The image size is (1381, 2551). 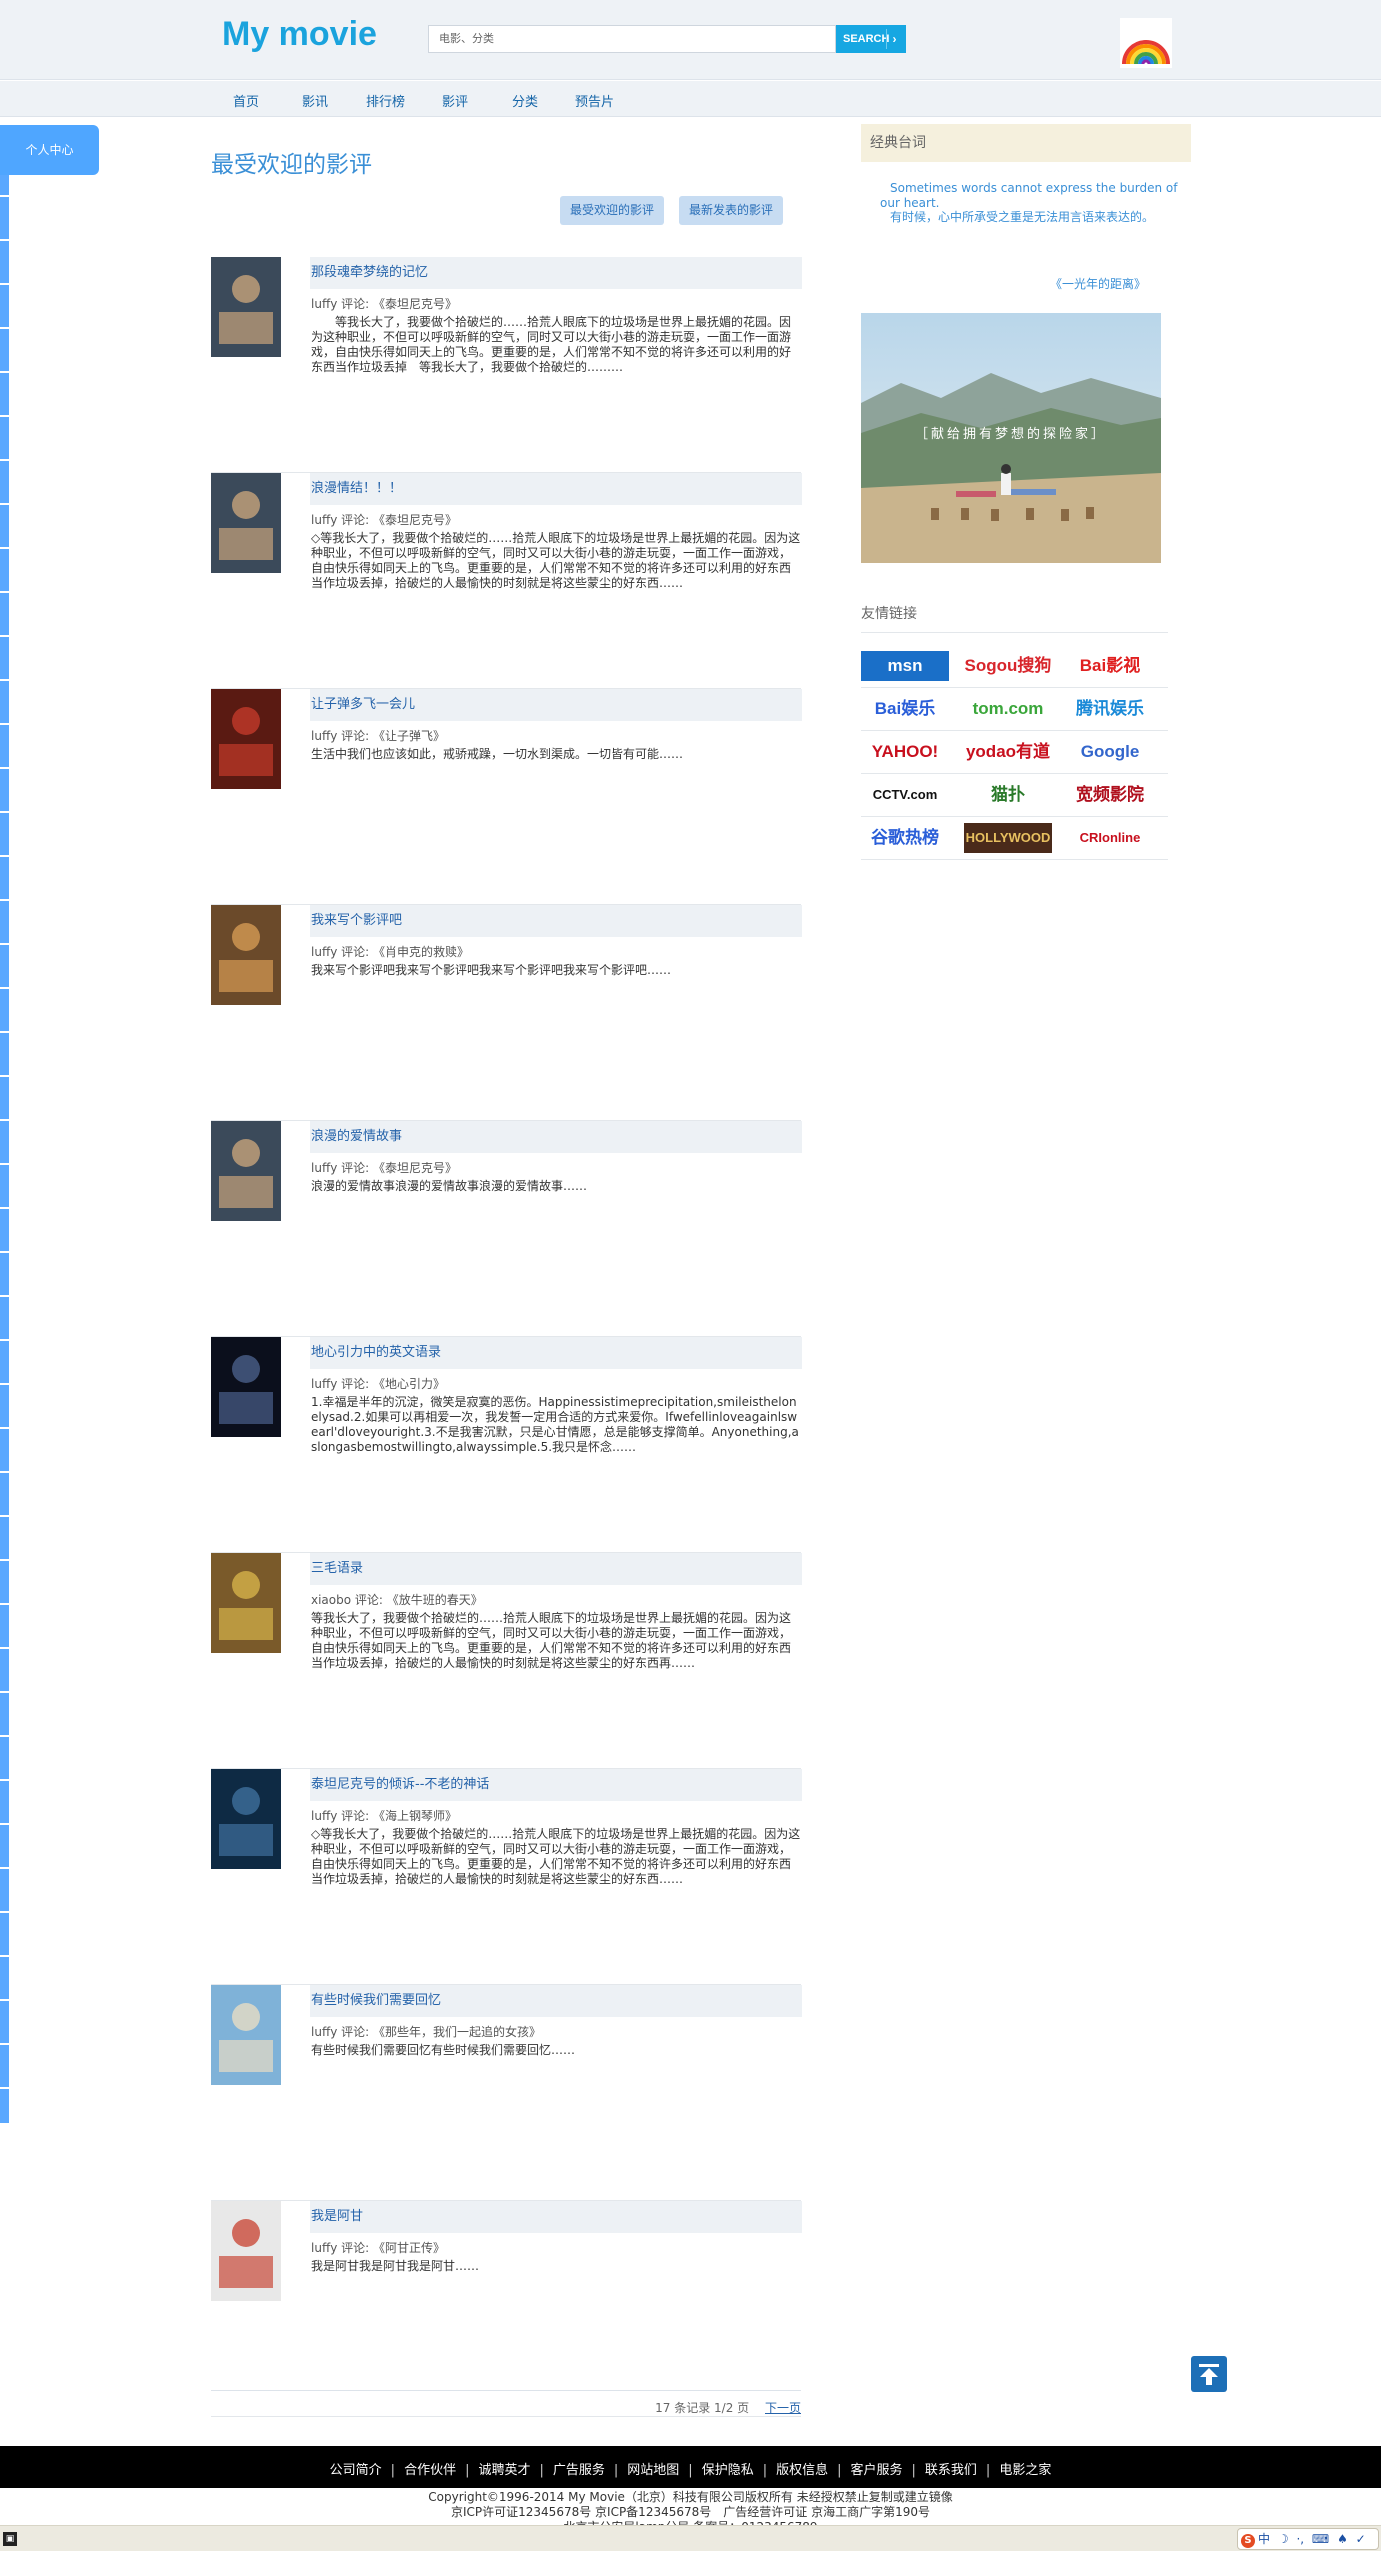 I want to click on footer-link: 网站地图, so click(x=653, y=2470).